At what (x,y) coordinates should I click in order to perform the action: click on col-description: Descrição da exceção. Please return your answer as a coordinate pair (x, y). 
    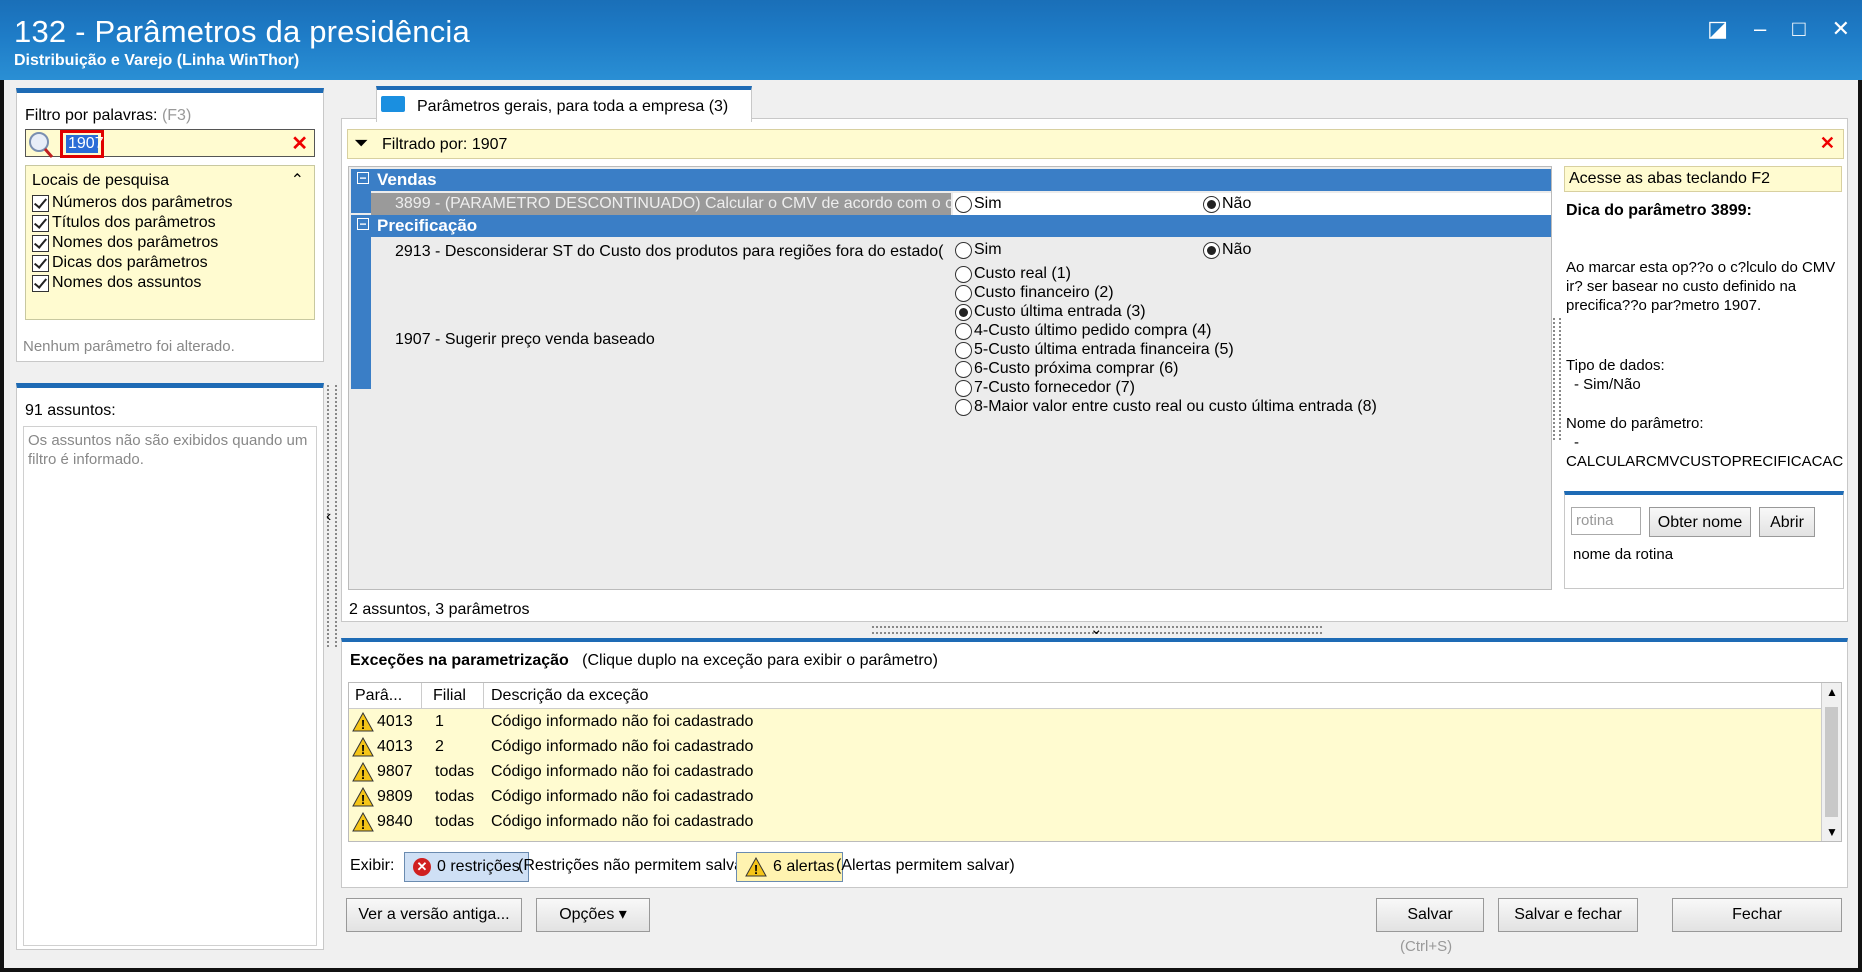
    Looking at the image, I should click on (569, 696).